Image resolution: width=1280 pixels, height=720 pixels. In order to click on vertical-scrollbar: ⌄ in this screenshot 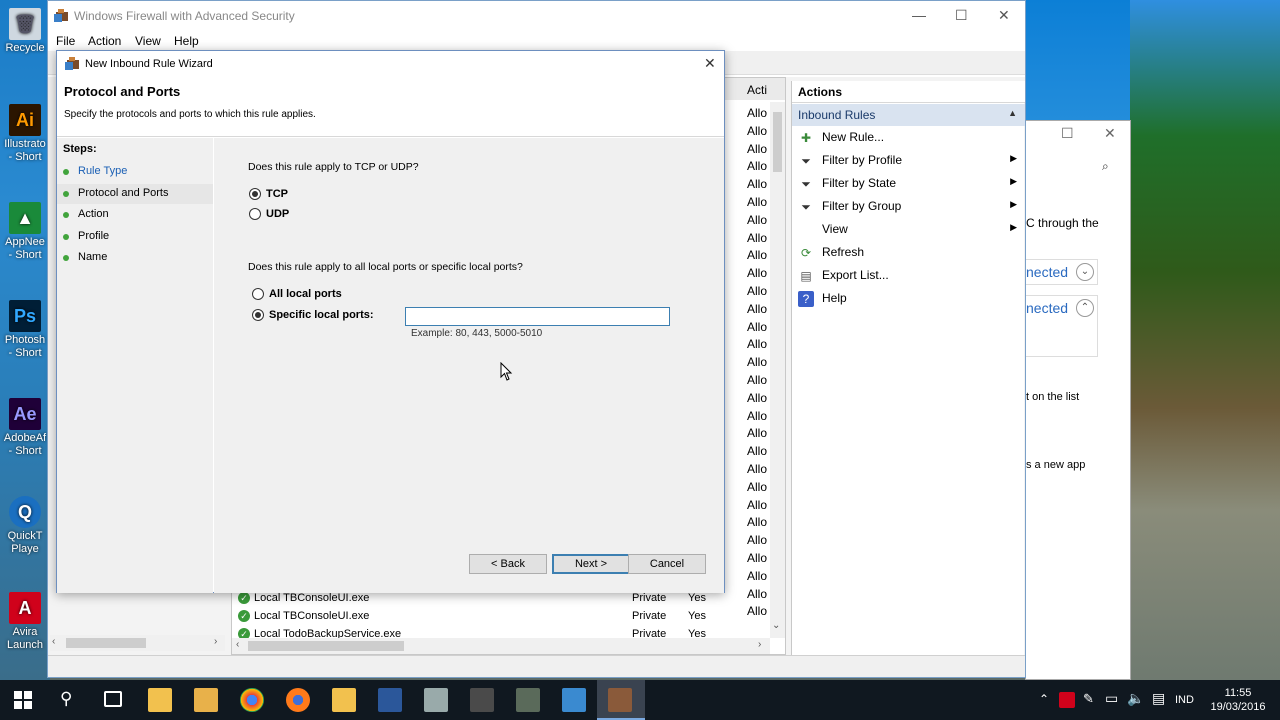, I will do `click(777, 370)`.